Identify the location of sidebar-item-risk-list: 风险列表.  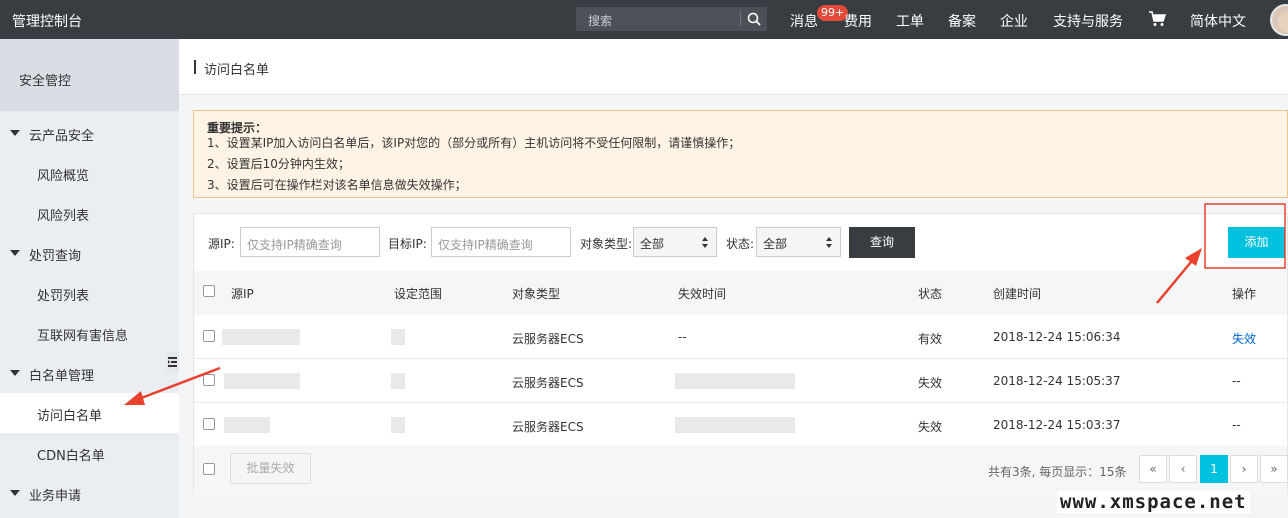
(89, 213).